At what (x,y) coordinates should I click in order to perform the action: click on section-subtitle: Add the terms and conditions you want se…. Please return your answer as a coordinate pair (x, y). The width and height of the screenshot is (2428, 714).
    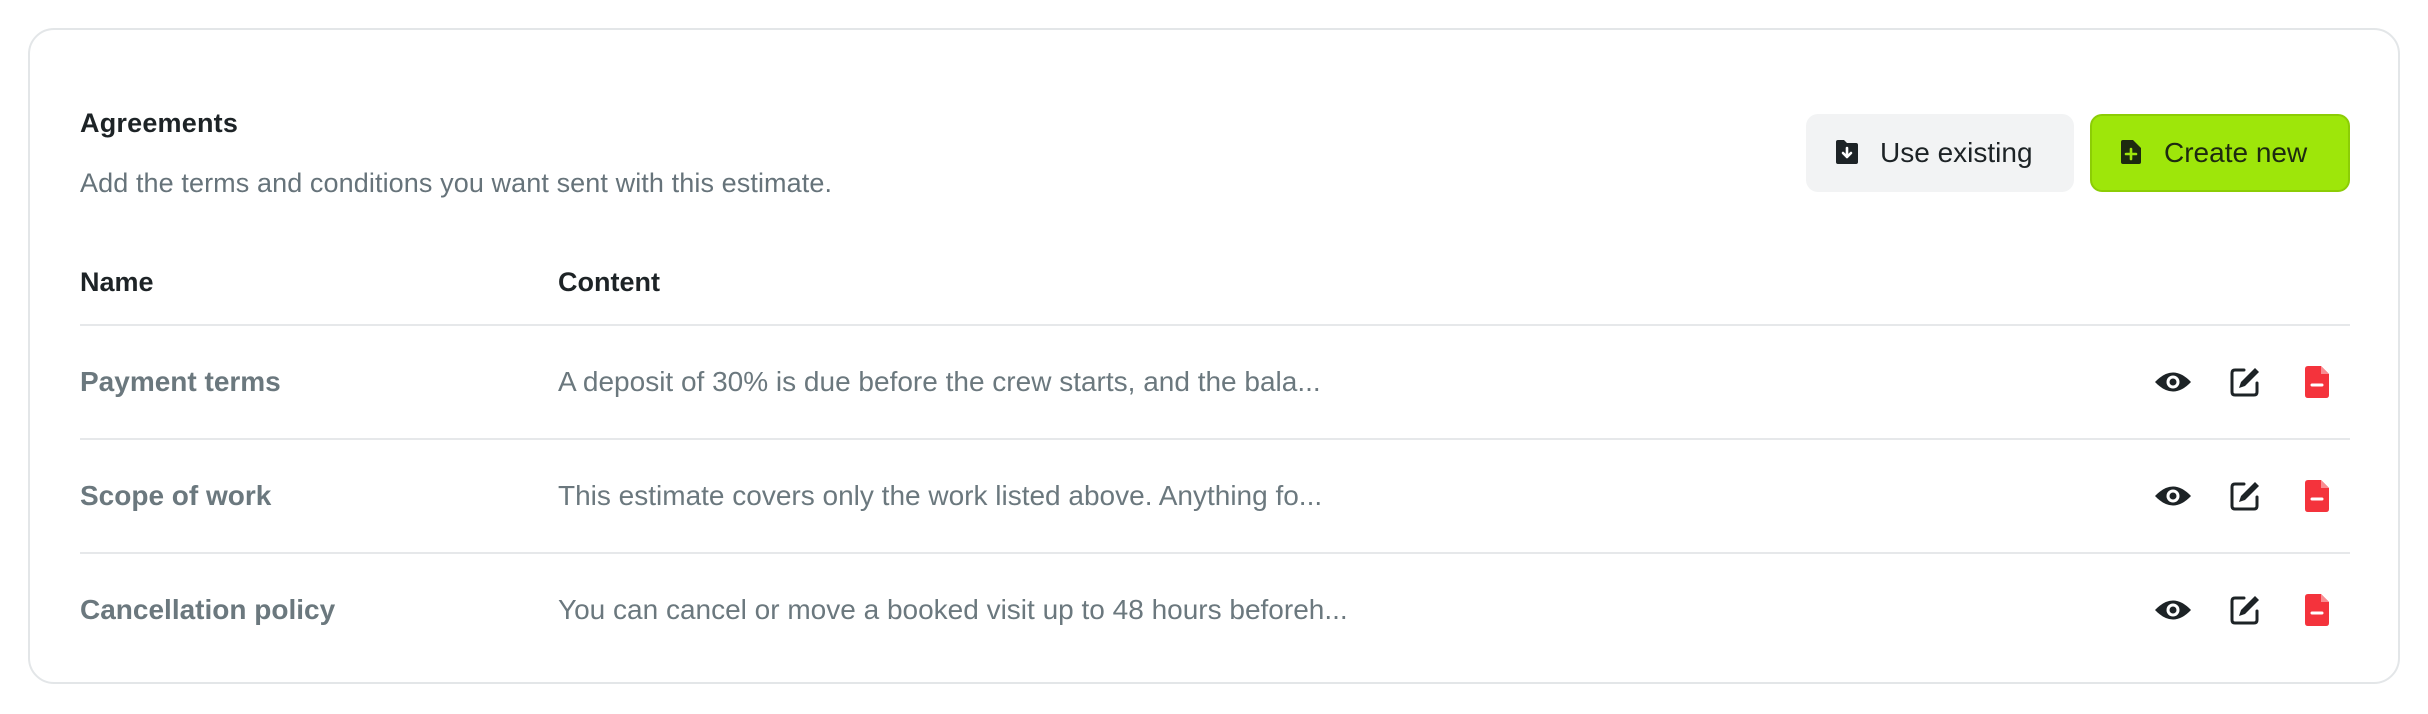
    Looking at the image, I should click on (456, 183).